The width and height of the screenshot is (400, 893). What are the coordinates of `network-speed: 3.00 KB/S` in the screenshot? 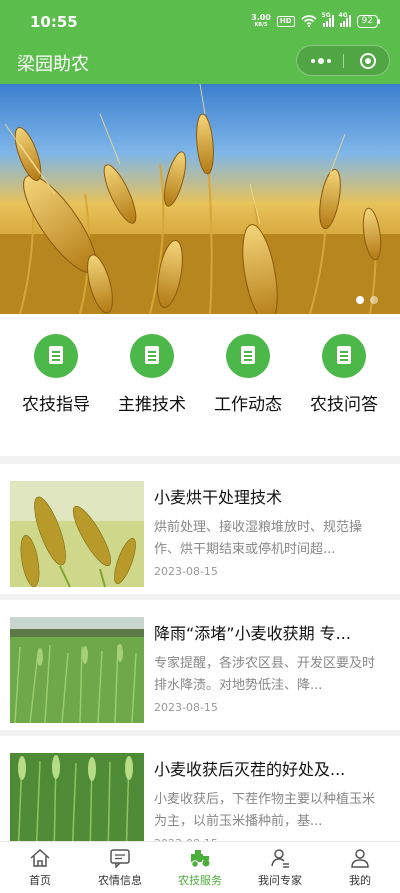 It's located at (261, 21).